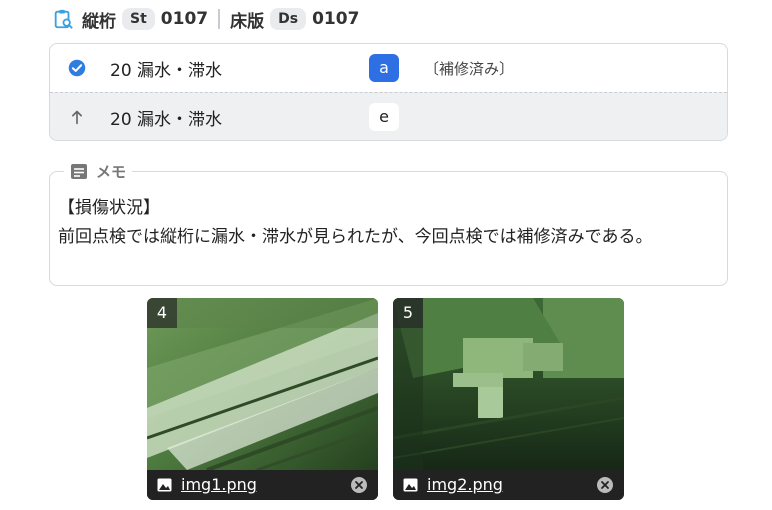  I want to click on photo-thumbnail: 5 img2.png, so click(508, 399).